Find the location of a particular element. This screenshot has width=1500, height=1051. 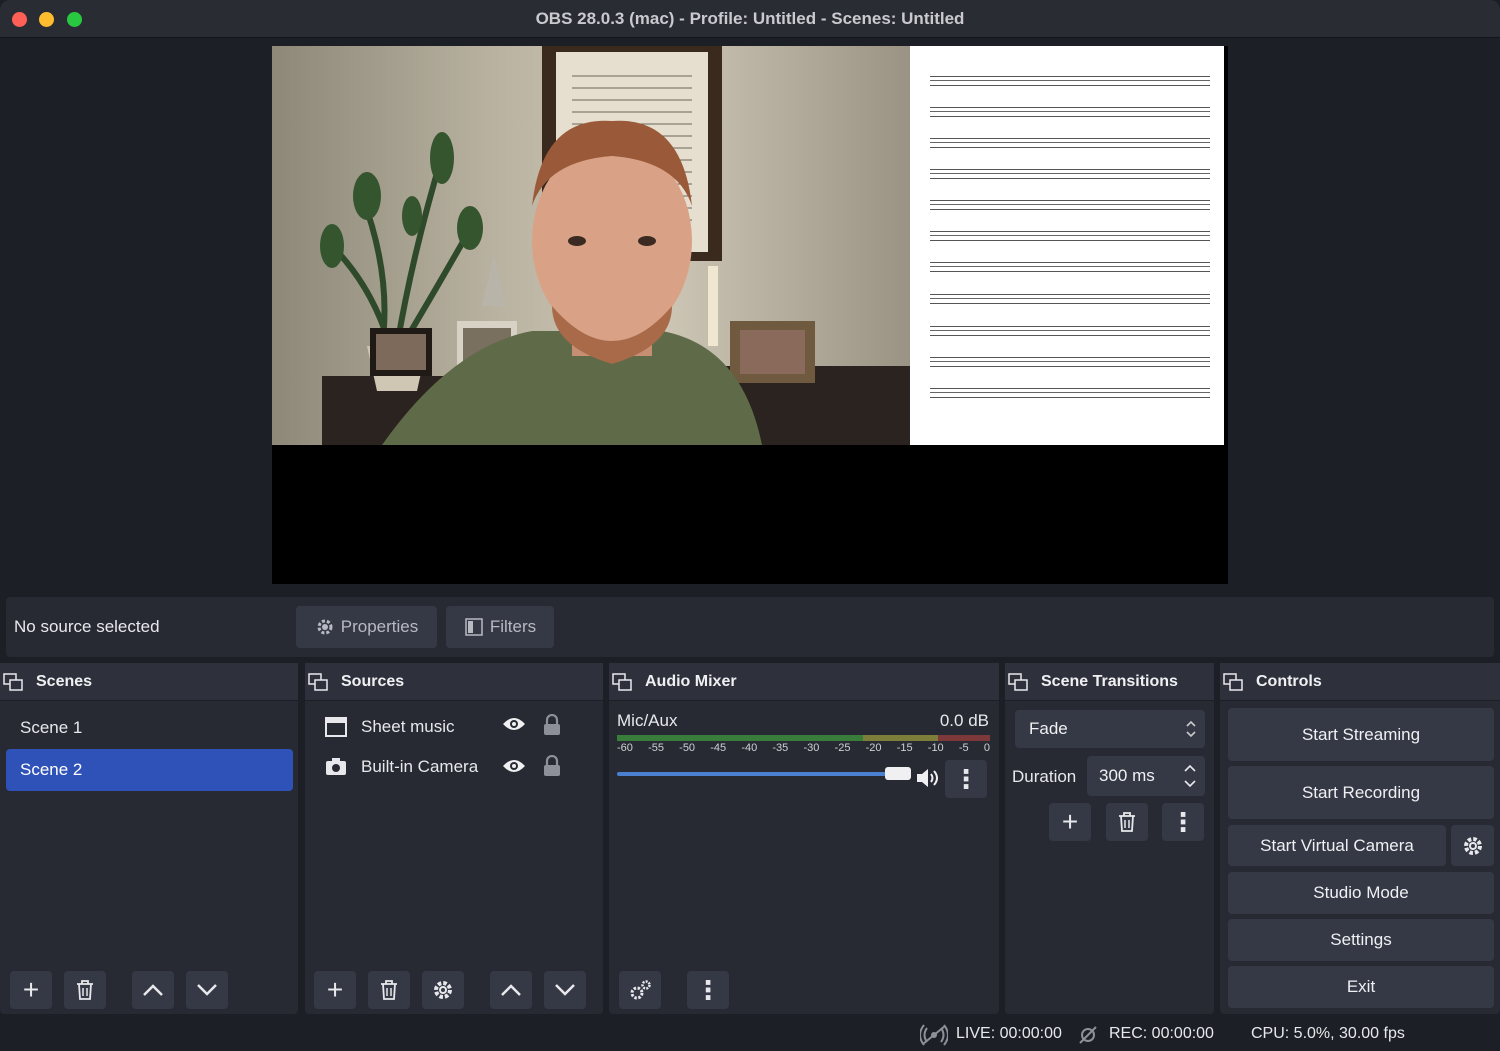

window-icon is located at coordinates (336, 727).